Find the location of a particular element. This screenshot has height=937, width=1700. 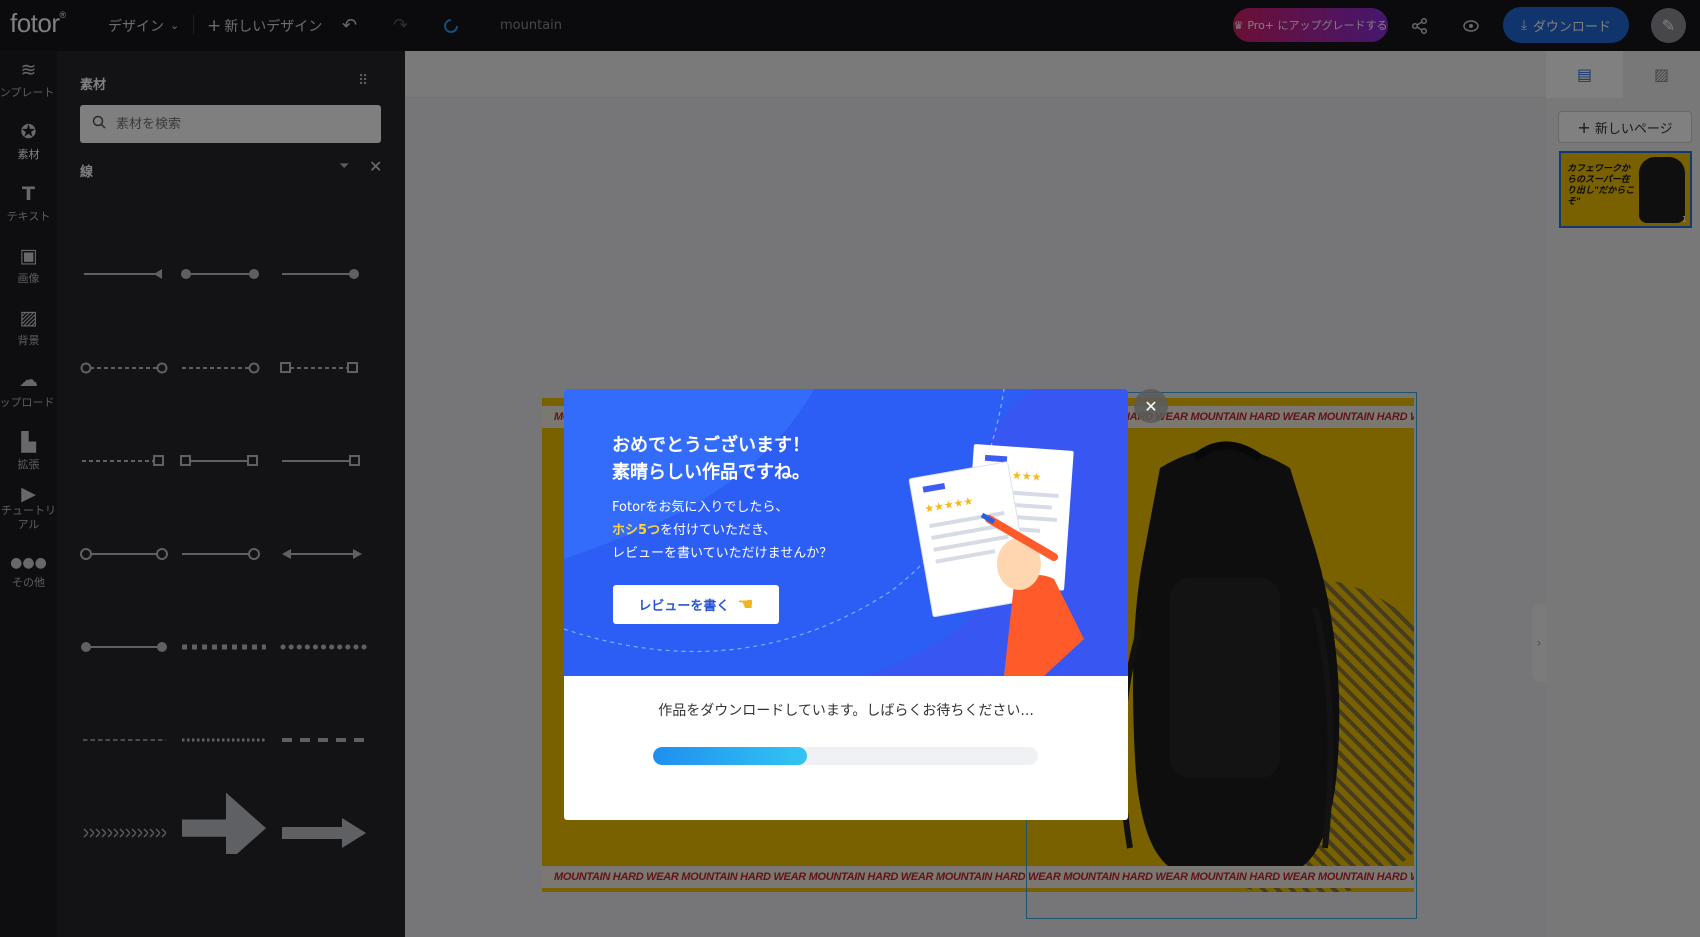

pages-icon: ▤ is located at coordinates (1584, 74).